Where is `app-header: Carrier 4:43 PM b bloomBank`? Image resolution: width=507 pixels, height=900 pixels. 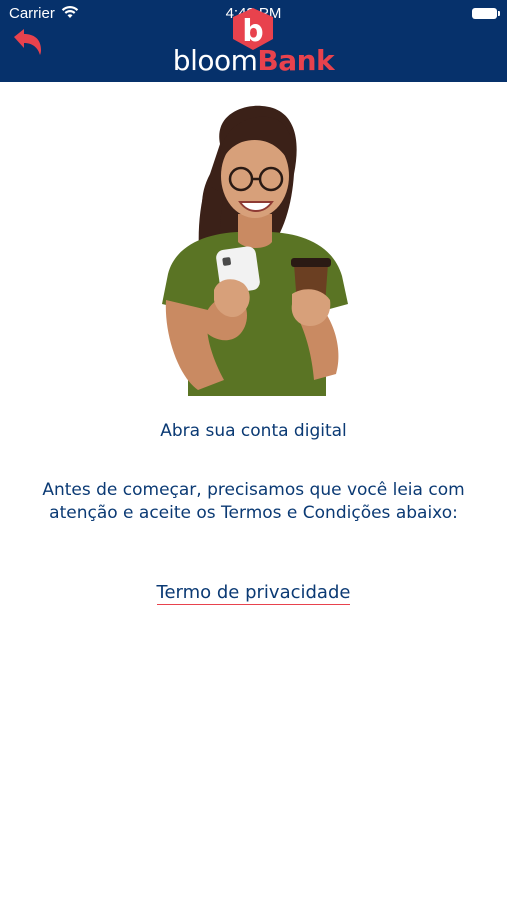
app-header: Carrier 4:43 PM b bloomBank is located at coordinates (253, 41).